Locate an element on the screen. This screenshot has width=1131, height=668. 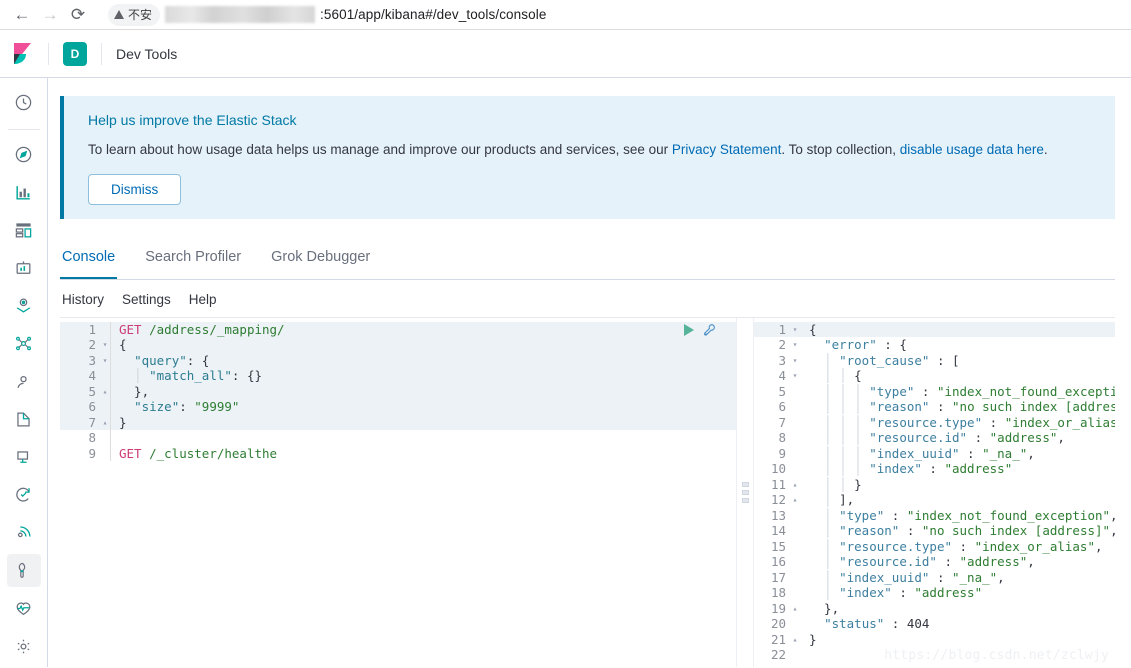
code-text: "size": "9999" is located at coordinates (187, 407).